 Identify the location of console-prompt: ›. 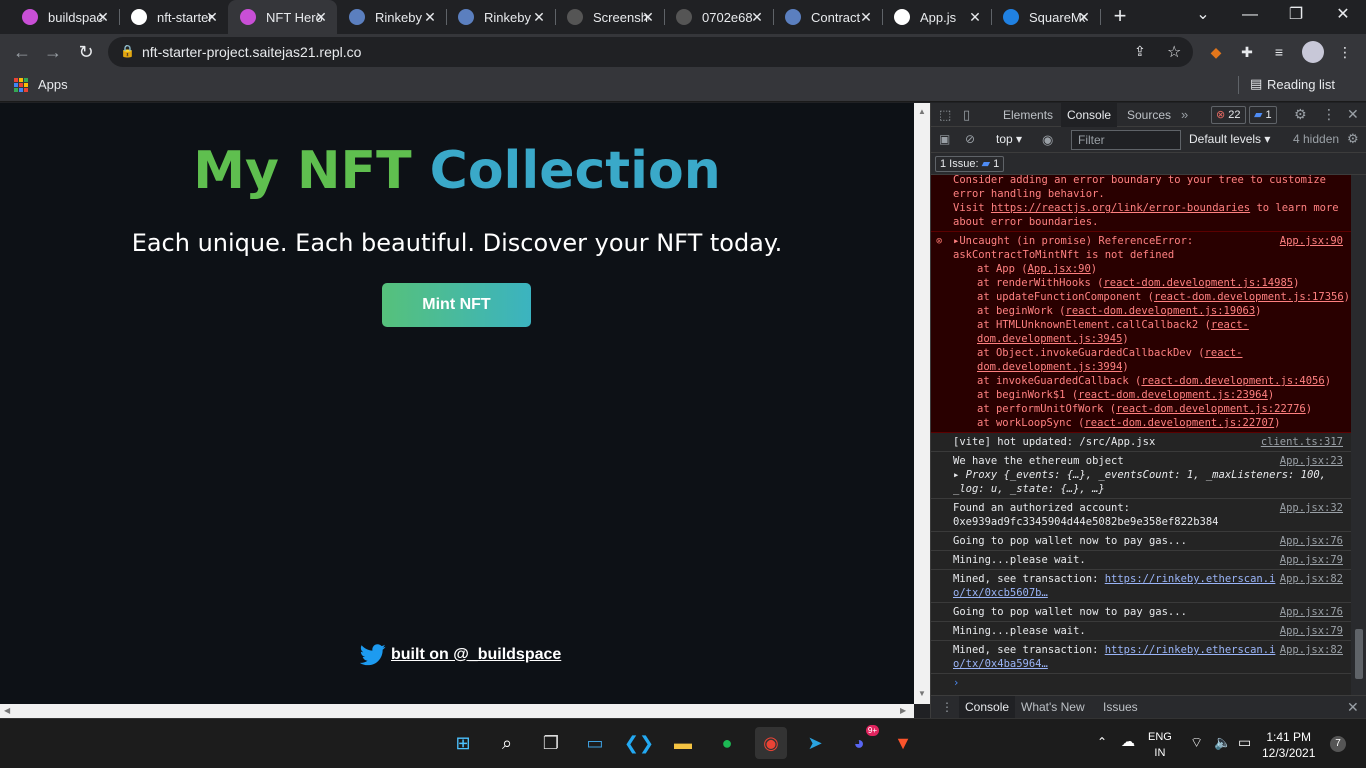
(1141, 683).